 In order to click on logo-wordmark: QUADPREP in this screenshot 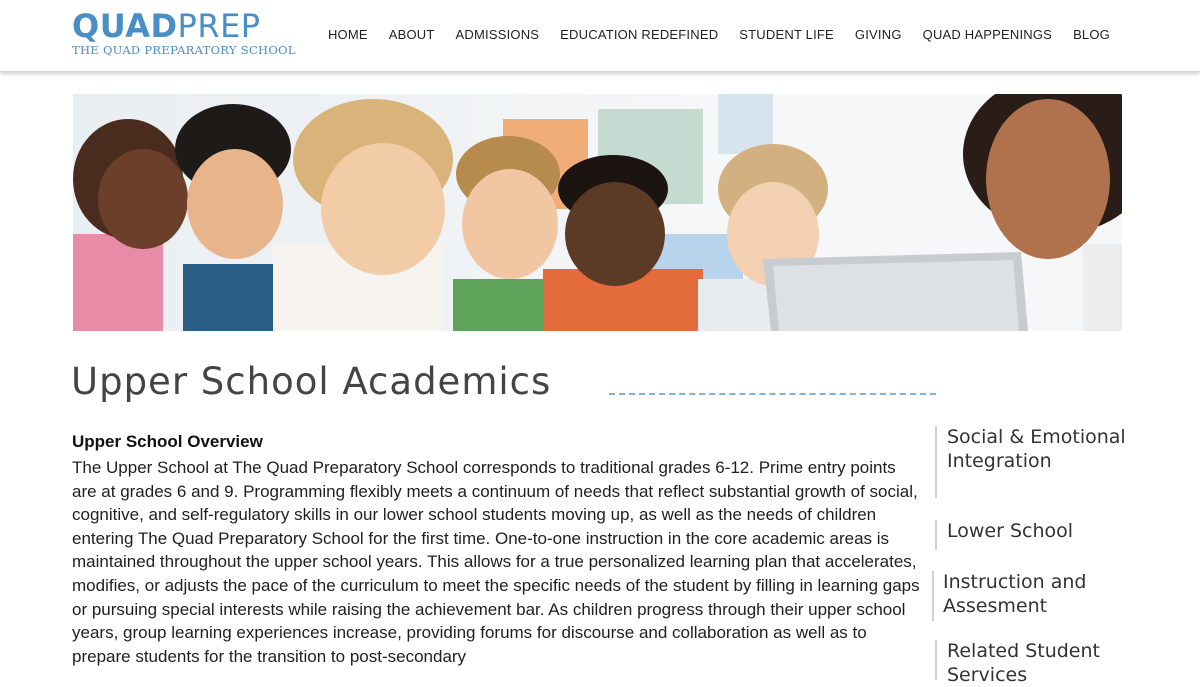, I will do `click(184, 26)`.